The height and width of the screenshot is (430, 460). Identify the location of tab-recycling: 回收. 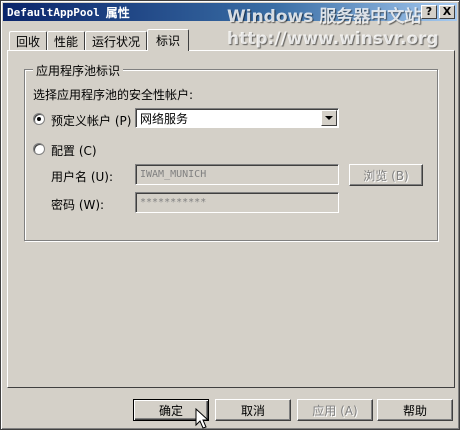
(28, 41).